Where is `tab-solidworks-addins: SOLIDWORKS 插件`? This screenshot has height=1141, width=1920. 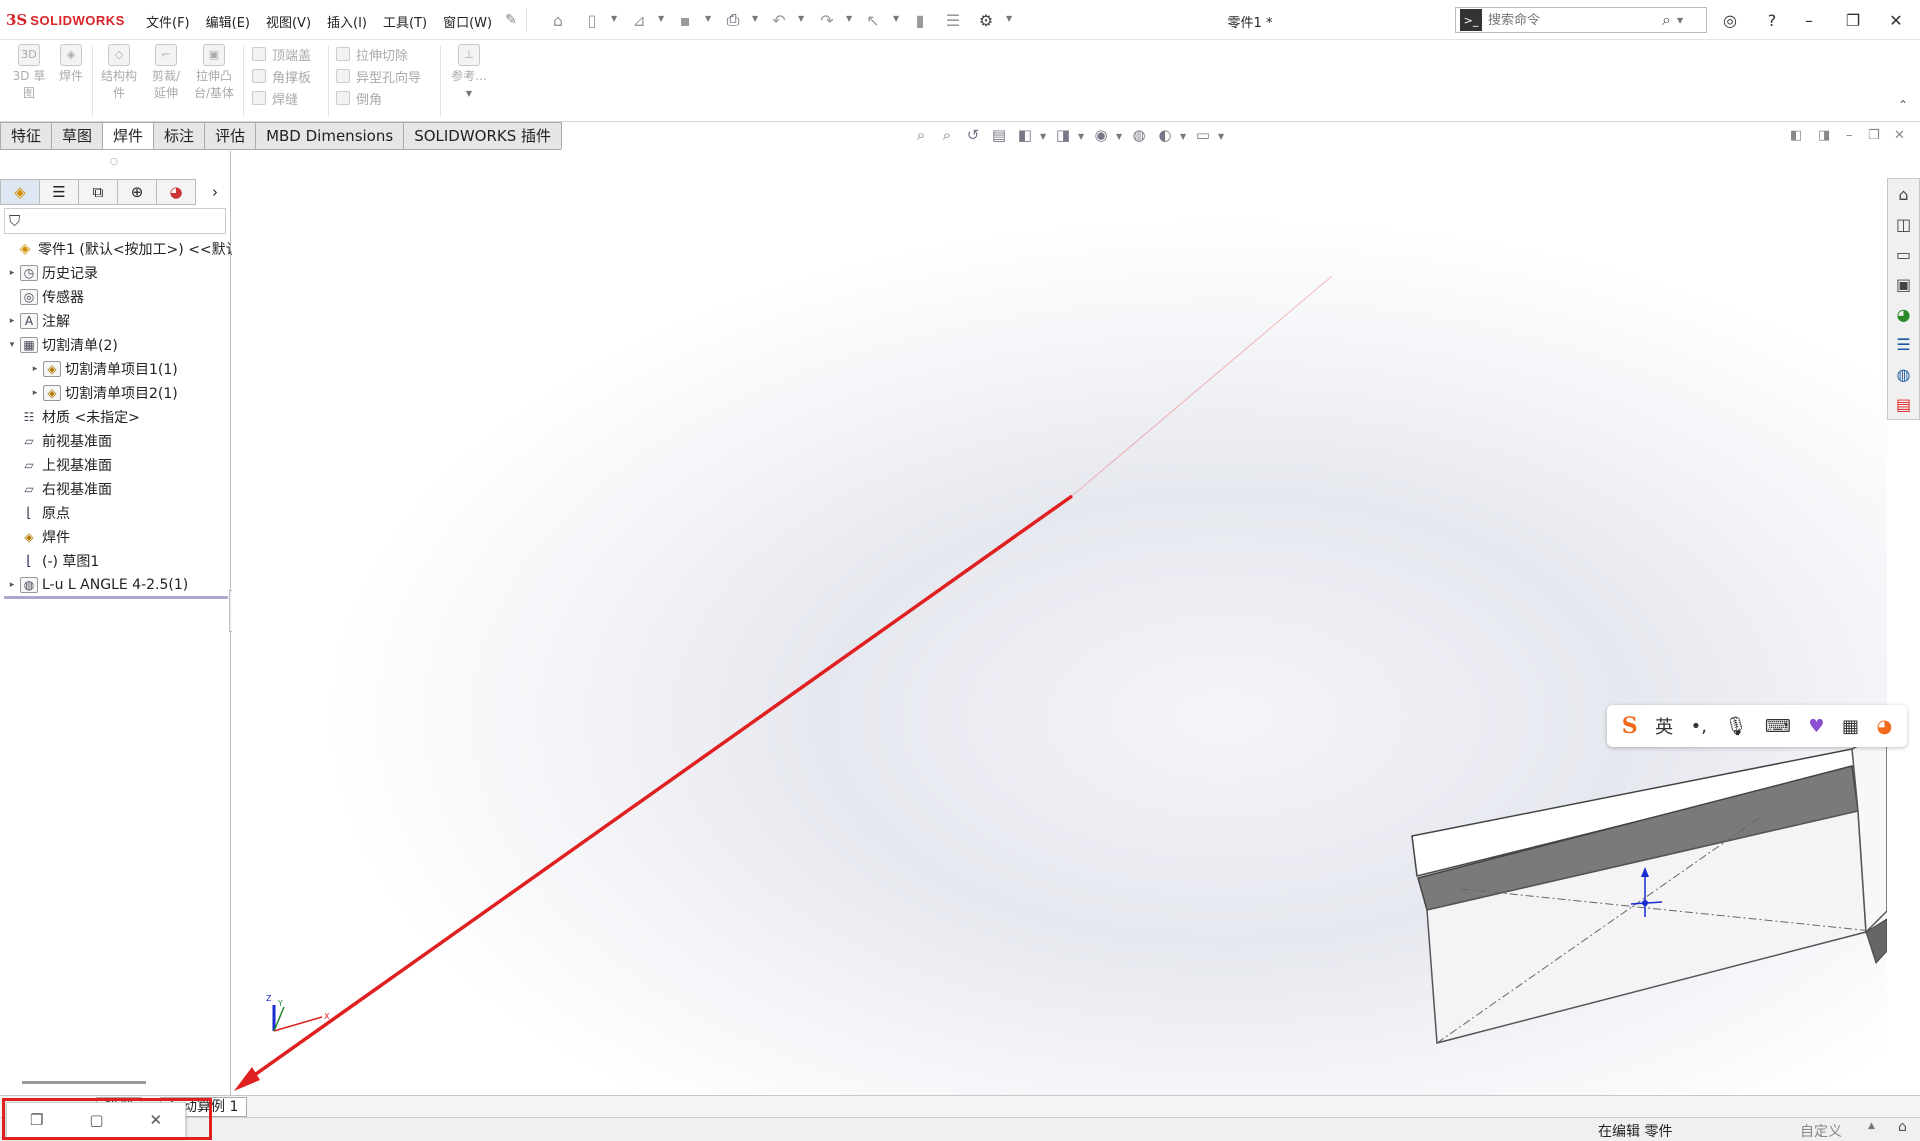
tab-solidworks-addins: SOLIDWORKS 插件 is located at coordinates (483, 135).